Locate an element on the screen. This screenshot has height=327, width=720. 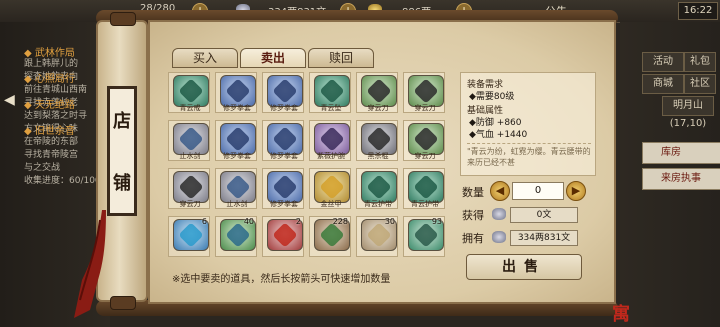
right-action-button: 来房执事 is located at coordinates (681, 179).